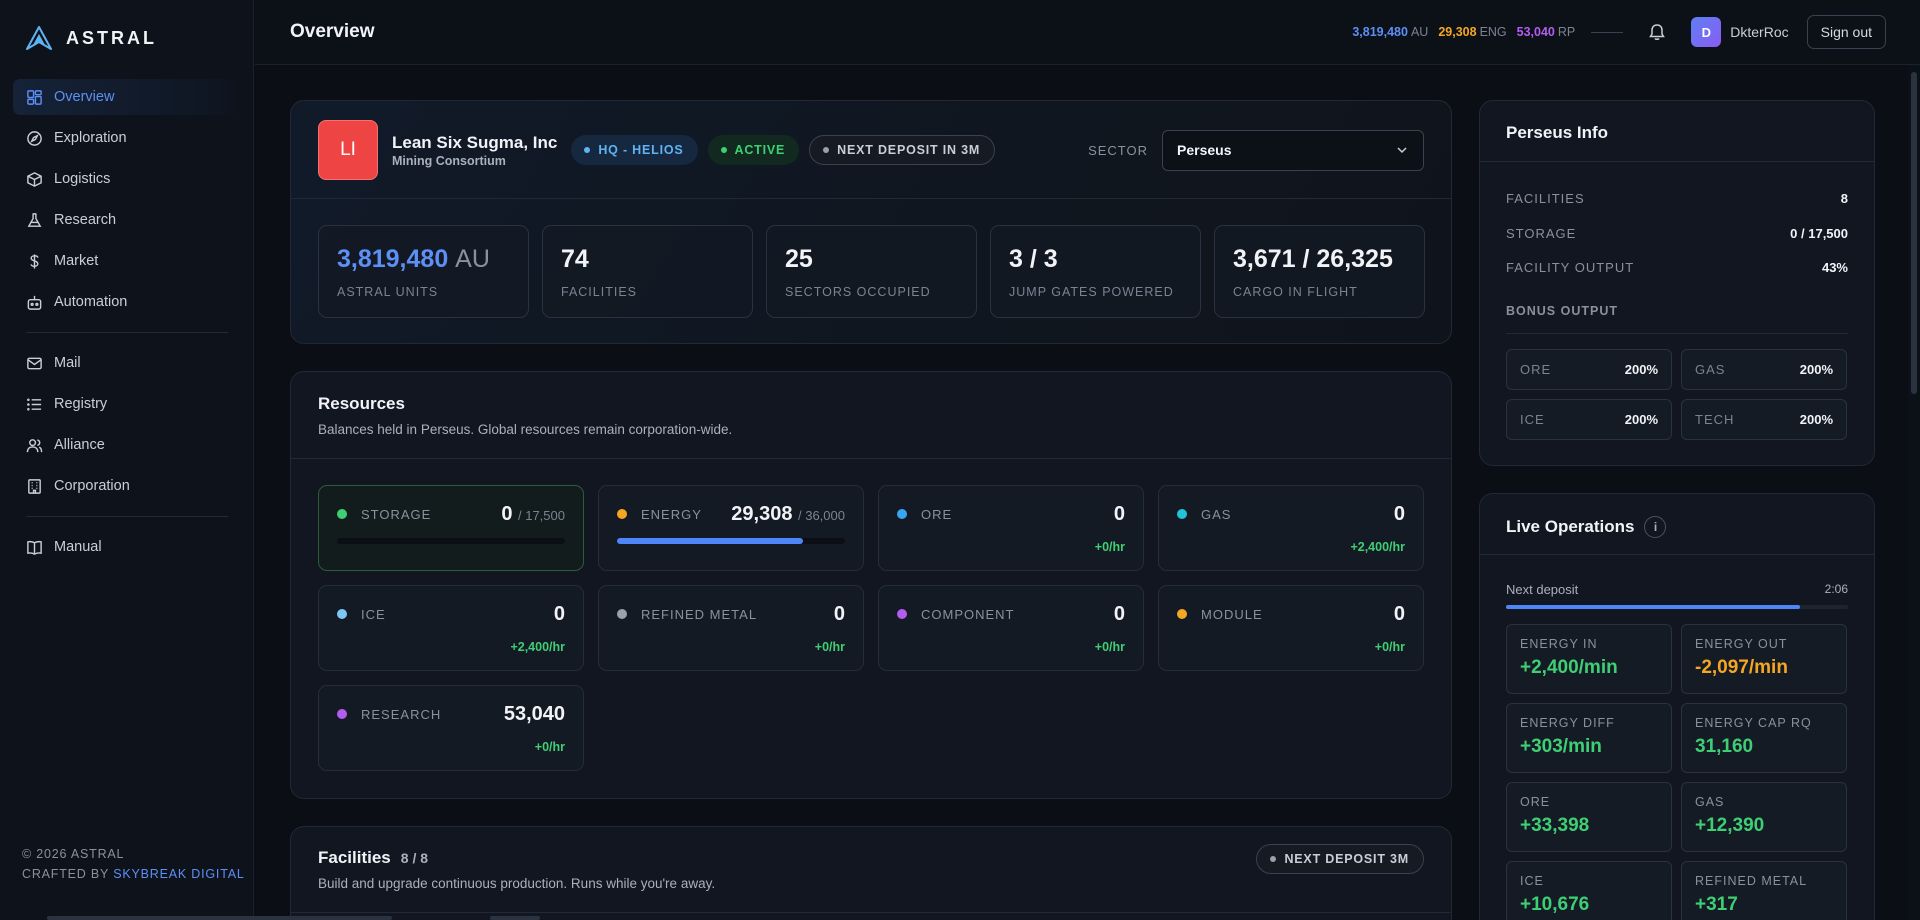 The image size is (1920, 920). What do you see at coordinates (1011, 528) in the screenshot?
I see `resource-card-ore: ORE 0 +0/hr` at bounding box center [1011, 528].